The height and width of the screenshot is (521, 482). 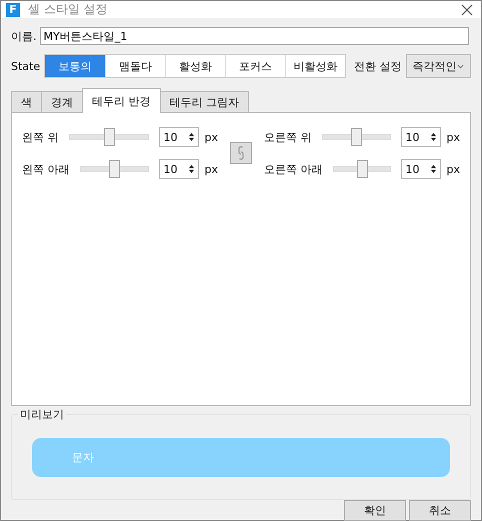 What do you see at coordinates (62, 102) in the screenshot?
I see `tab: 경계` at bounding box center [62, 102].